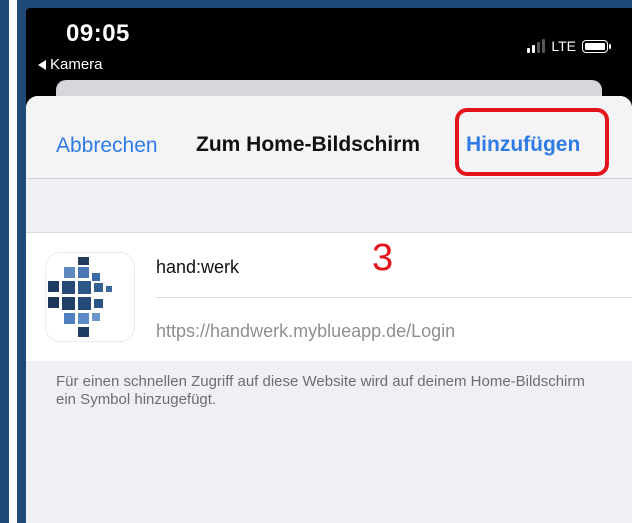 This screenshot has width=632, height=523. I want to click on frame-left-edge, so click(4, 261).